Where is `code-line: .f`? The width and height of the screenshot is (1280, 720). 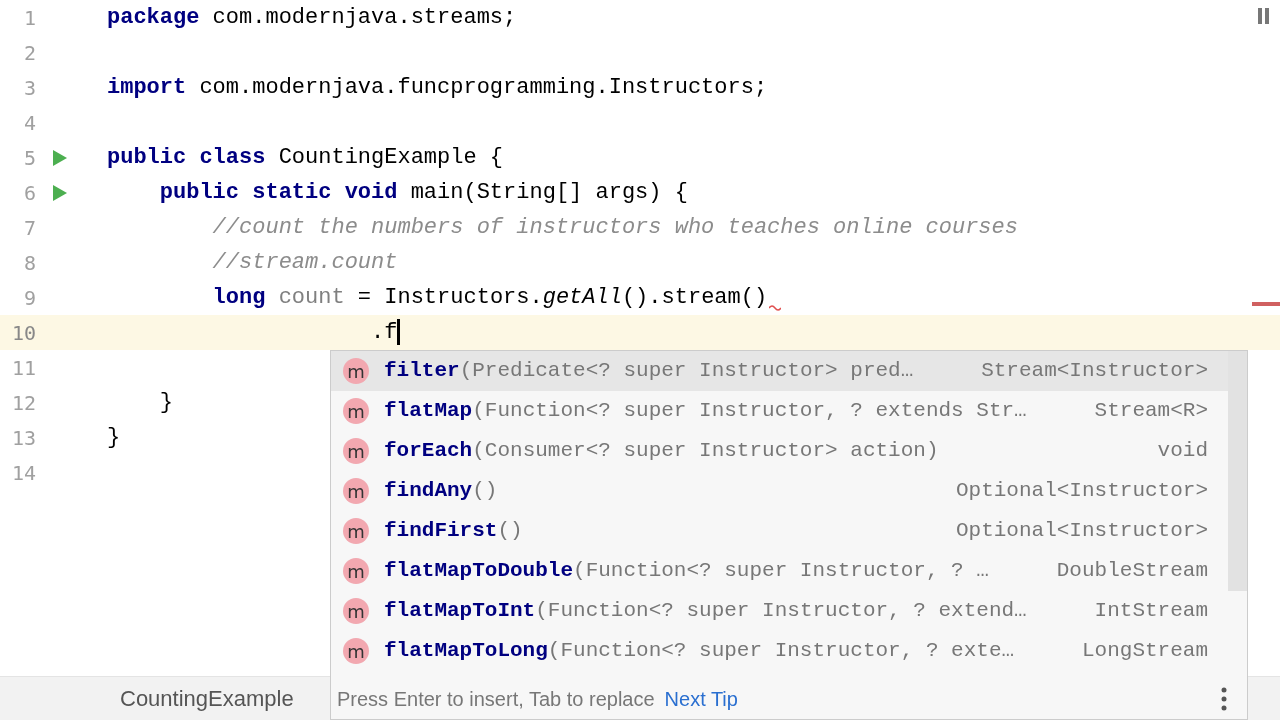 code-line: .f is located at coordinates (254, 332).